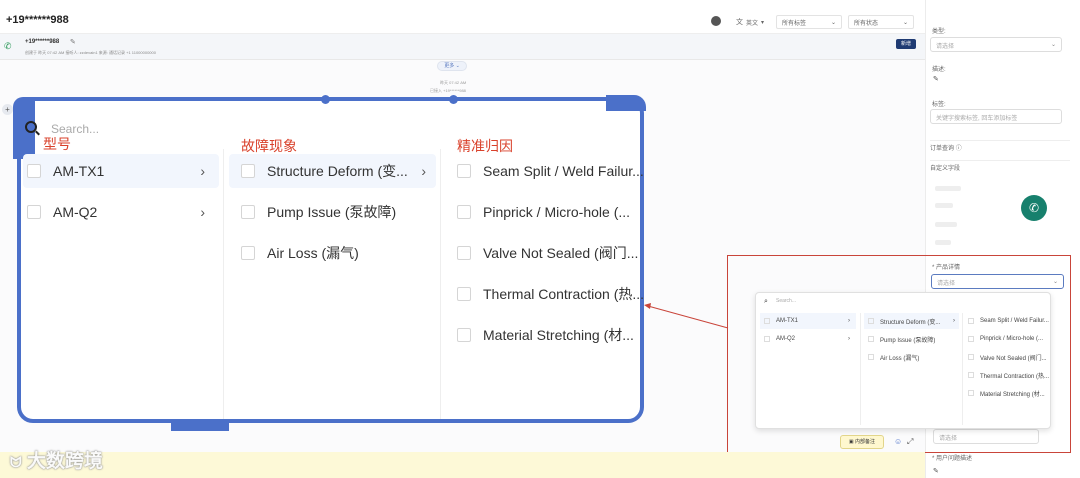 The image size is (1080, 478). Describe the element at coordinates (939, 105) in the screenshot. I see `tags-label: 标签:` at that location.